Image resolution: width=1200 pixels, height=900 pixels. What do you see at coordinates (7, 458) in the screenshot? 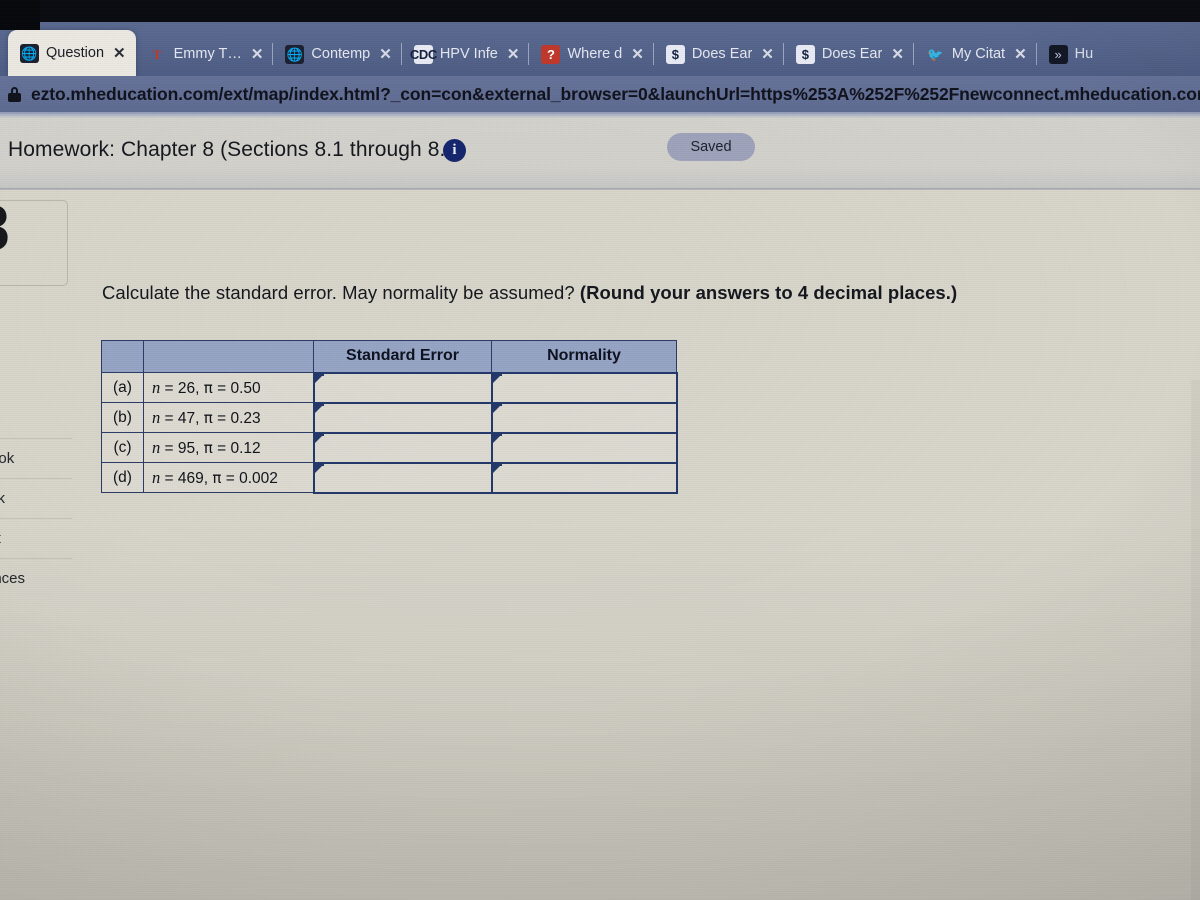
I see `sidebar-item-label: Book` at bounding box center [7, 458].